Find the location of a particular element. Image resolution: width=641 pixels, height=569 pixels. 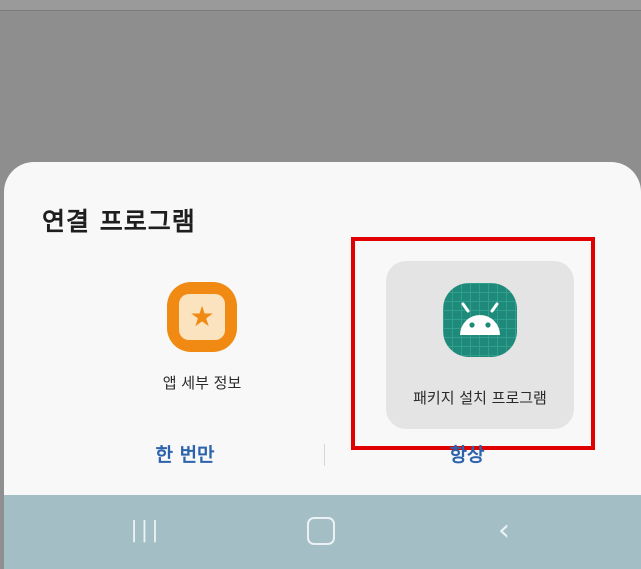

action-divider is located at coordinates (324, 455).